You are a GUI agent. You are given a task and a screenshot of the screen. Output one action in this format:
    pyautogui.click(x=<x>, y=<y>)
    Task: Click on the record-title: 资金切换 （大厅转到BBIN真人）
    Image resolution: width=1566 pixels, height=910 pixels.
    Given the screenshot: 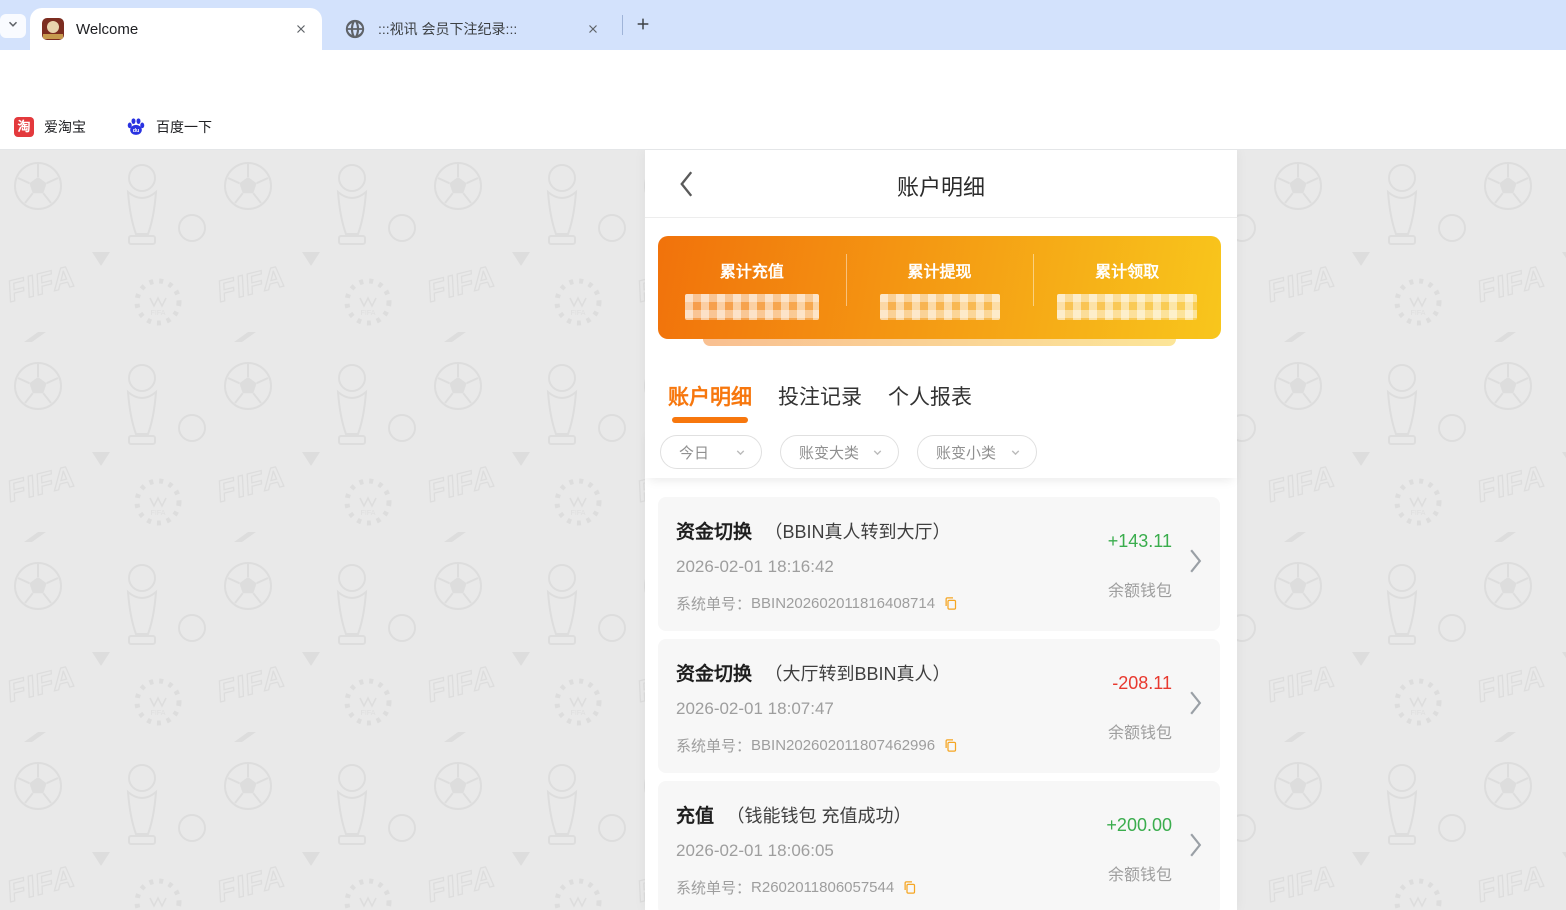 What is the action you would take?
    pyautogui.click(x=813, y=672)
    